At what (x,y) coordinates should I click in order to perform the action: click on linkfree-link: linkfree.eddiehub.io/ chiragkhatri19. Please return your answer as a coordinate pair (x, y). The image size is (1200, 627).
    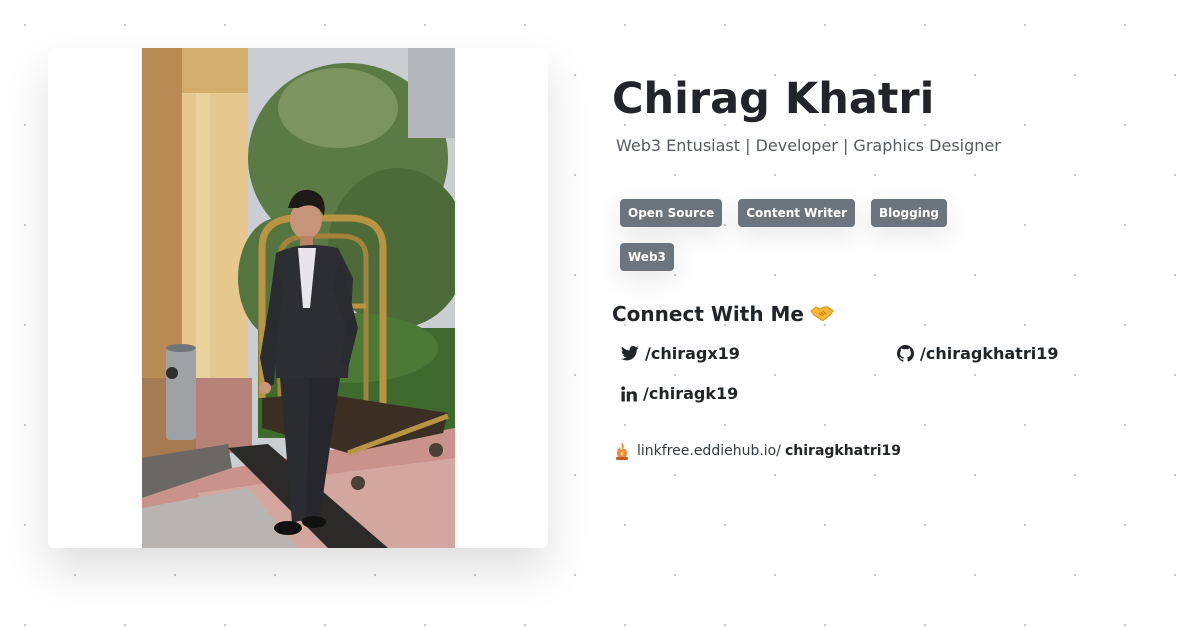
    Looking at the image, I should click on (757, 451).